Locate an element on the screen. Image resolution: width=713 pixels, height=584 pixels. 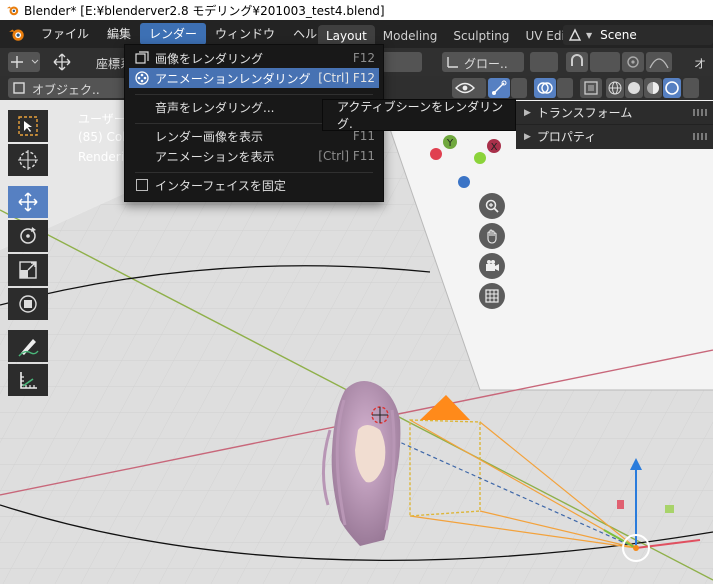
tooltip-text: アクティブシーンをレンダリング. is located at coordinates (420, 115).